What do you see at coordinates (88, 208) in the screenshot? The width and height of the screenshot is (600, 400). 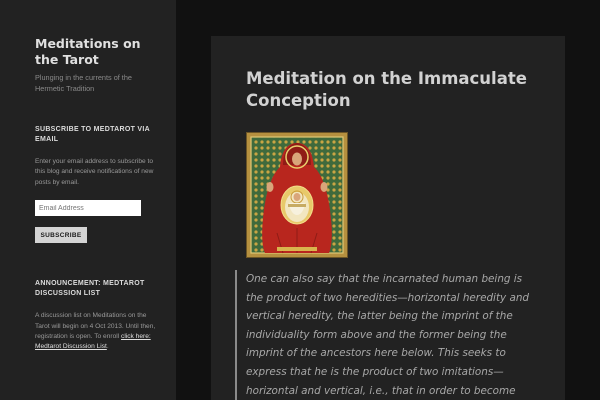 I see `email-field` at bounding box center [88, 208].